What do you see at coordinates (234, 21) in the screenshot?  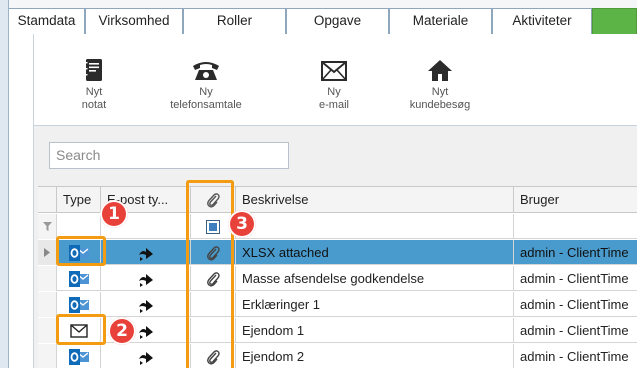 I see `tab-roller: Roller` at bounding box center [234, 21].